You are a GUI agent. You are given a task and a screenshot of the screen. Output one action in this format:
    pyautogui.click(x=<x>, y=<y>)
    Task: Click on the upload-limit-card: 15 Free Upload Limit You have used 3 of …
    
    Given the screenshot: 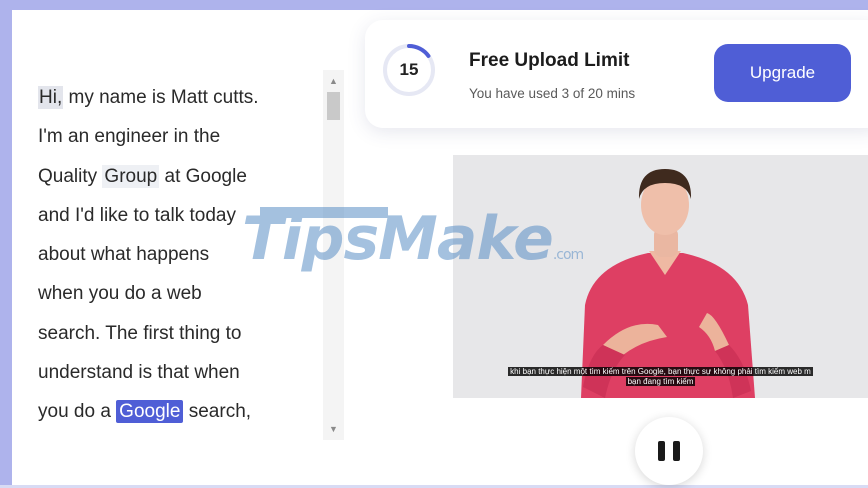 What is the action you would take?
    pyautogui.click(x=616, y=74)
    